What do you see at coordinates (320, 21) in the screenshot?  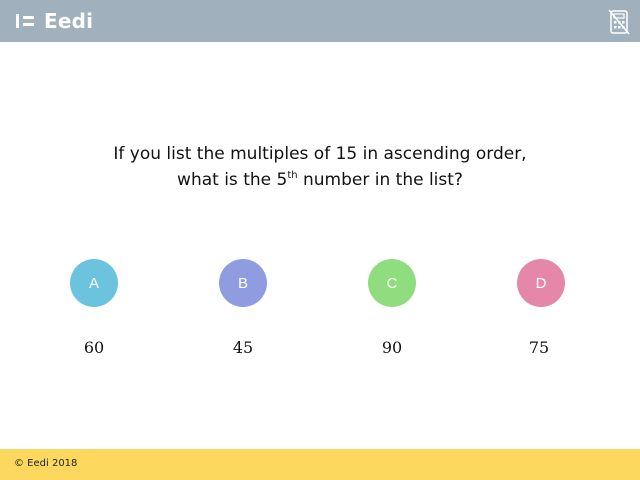 I see `header-bar: Eedi` at bounding box center [320, 21].